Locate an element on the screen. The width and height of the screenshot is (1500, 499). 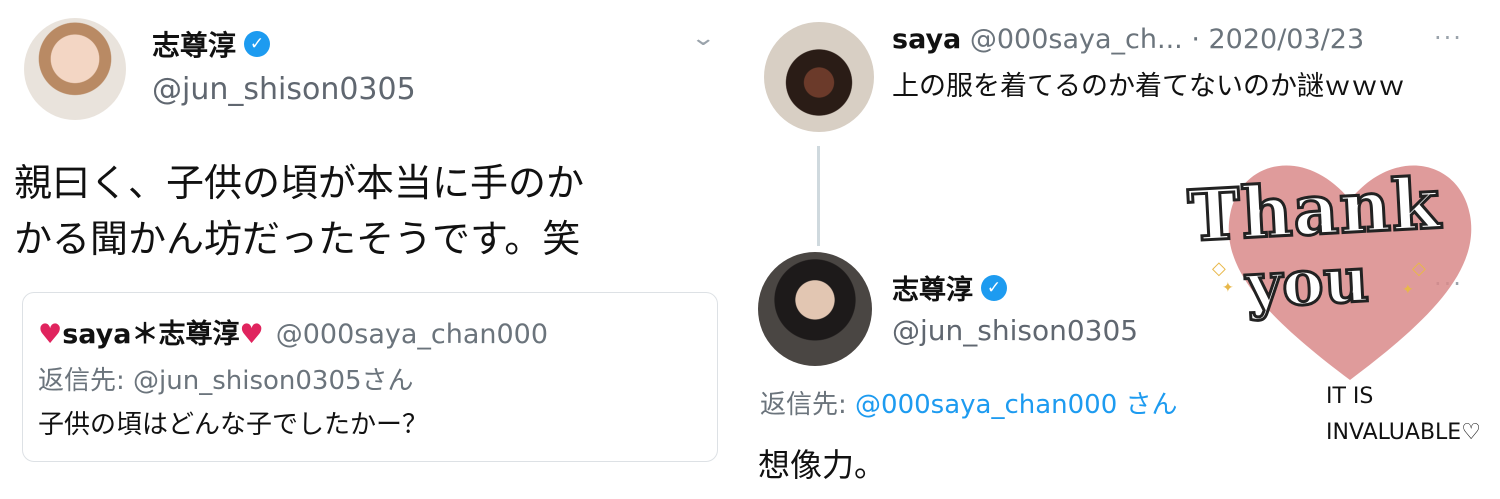
sticker-thank-text: Thank is located at coordinates (1315, 209).